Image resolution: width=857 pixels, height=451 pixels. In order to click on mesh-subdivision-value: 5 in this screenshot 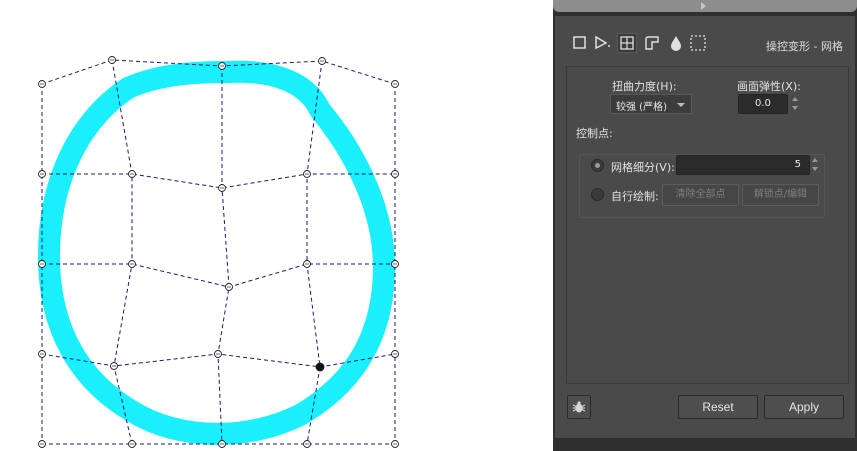, I will do `click(797, 164)`.